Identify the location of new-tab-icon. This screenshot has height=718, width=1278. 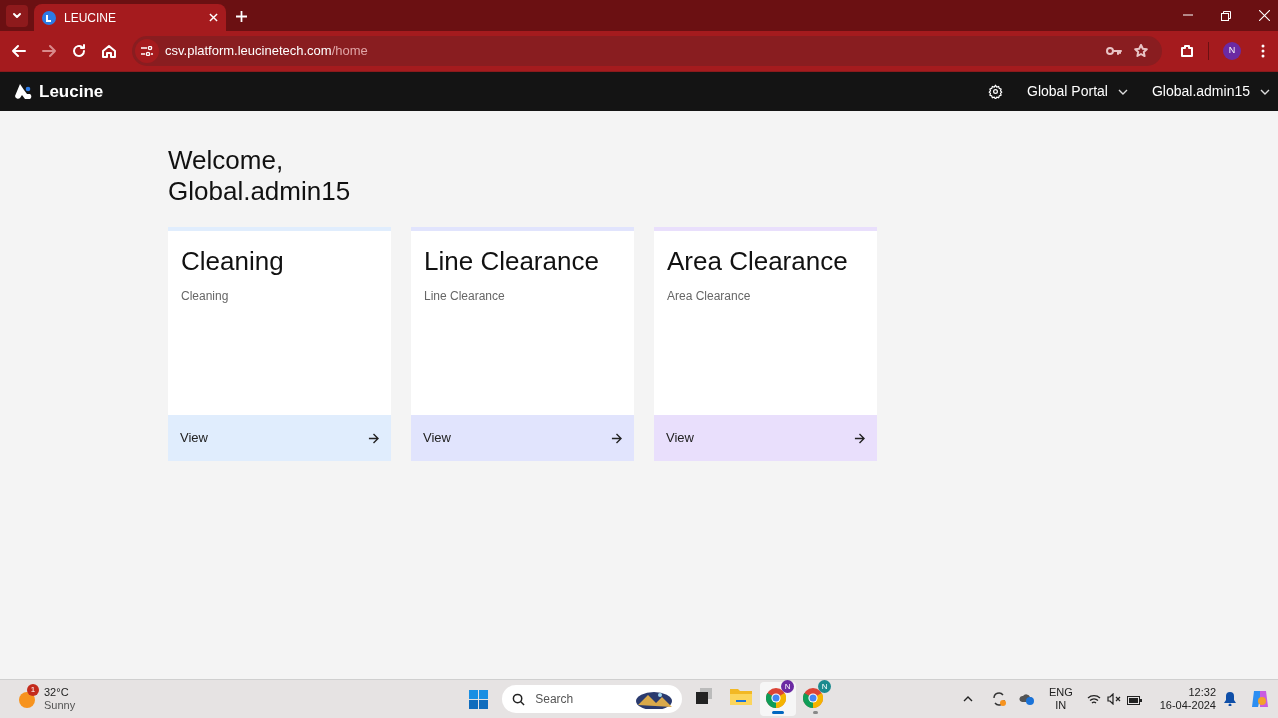
(241, 16).